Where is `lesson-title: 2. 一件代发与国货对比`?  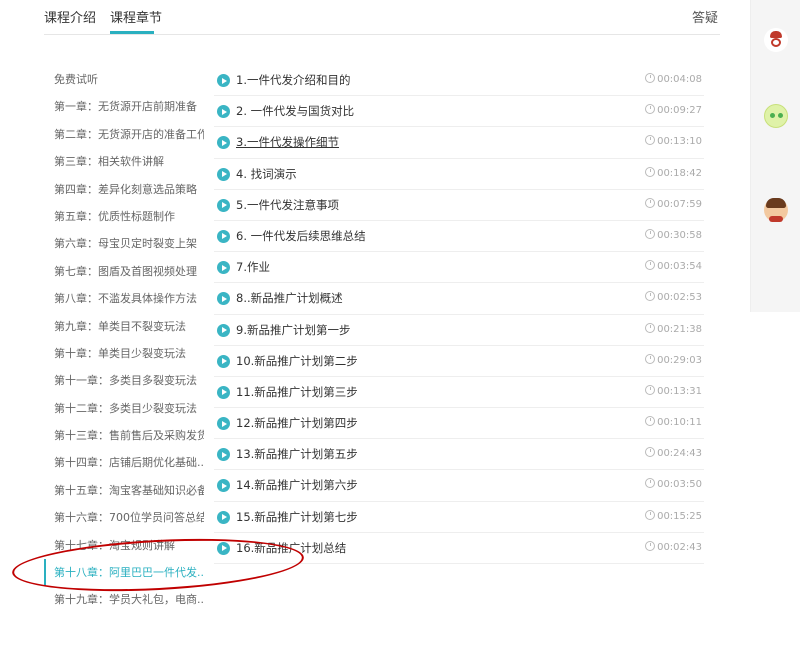 lesson-title: 2. 一件代发与国货对比 is located at coordinates (295, 111).